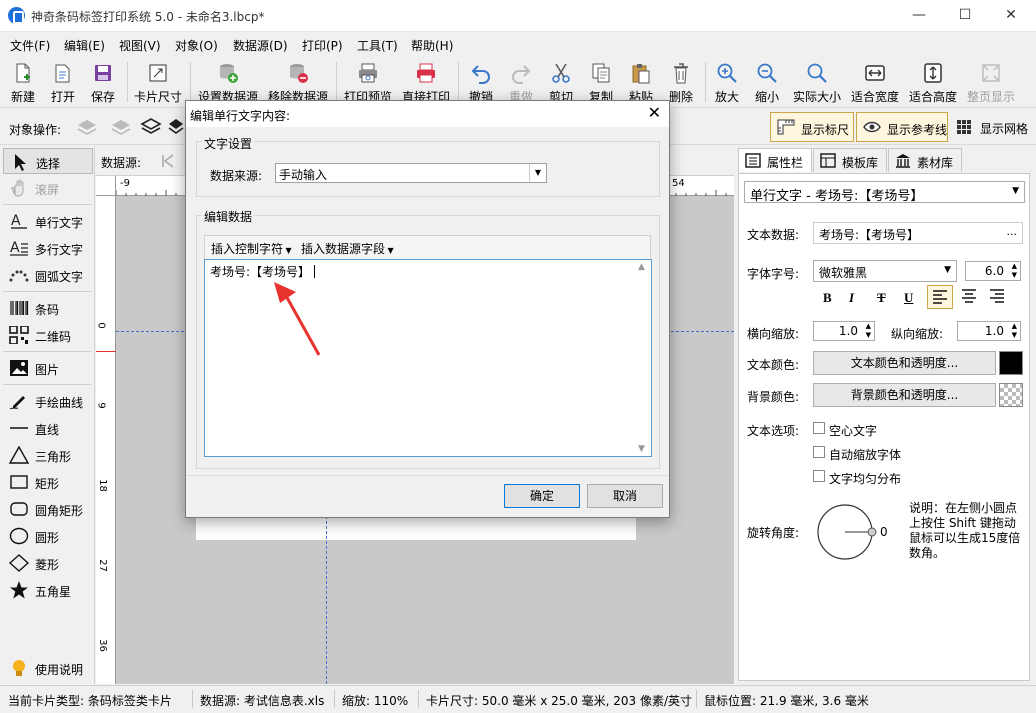  What do you see at coordinates (48, 509) in the screenshot?
I see `tool-round-rect: 圆角矩形` at bounding box center [48, 509].